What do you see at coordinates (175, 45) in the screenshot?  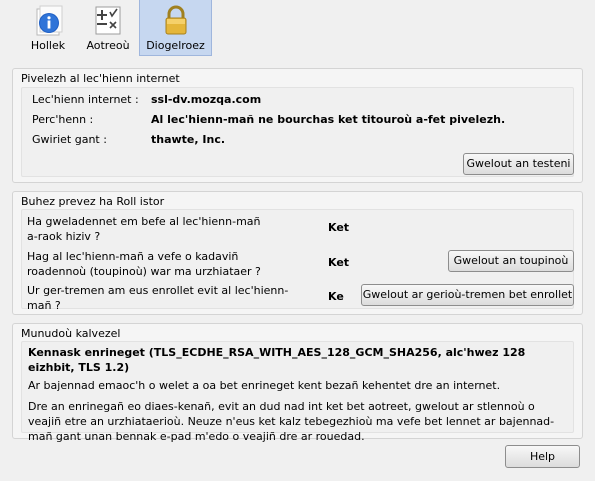 I see `tab-security-label: Diogelroez` at bounding box center [175, 45].